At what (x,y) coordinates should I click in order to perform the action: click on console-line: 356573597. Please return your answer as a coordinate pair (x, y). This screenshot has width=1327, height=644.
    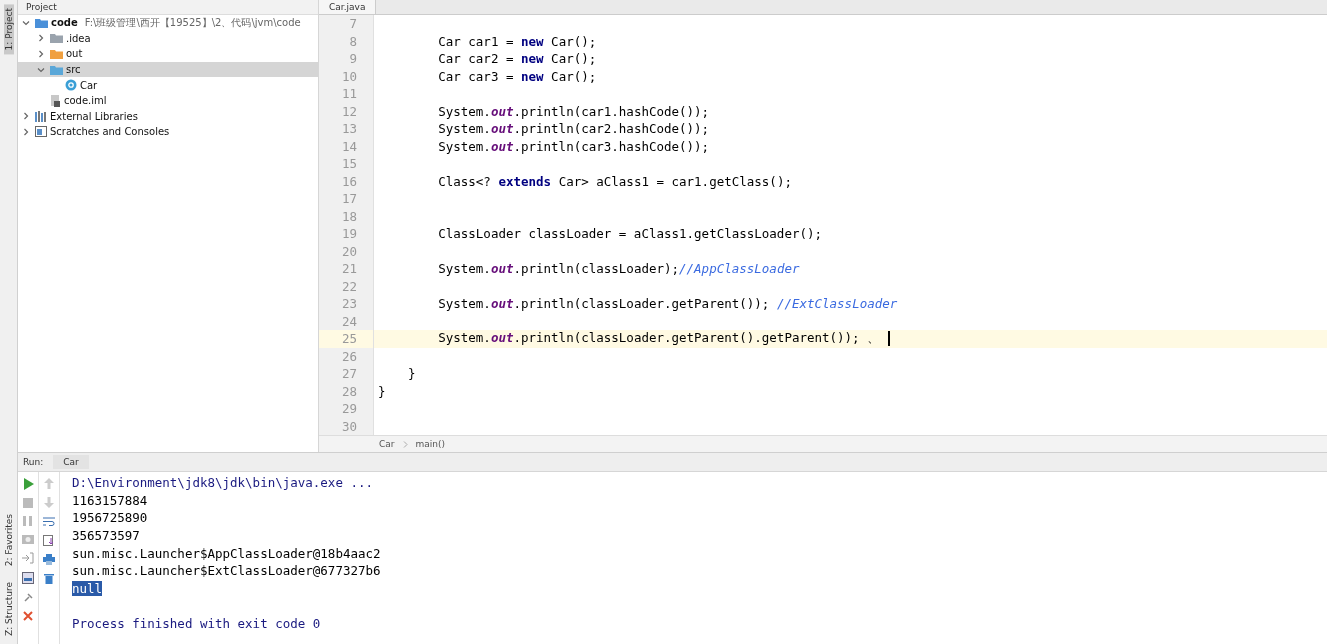
    Looking at the image, I should click on (106, 536).